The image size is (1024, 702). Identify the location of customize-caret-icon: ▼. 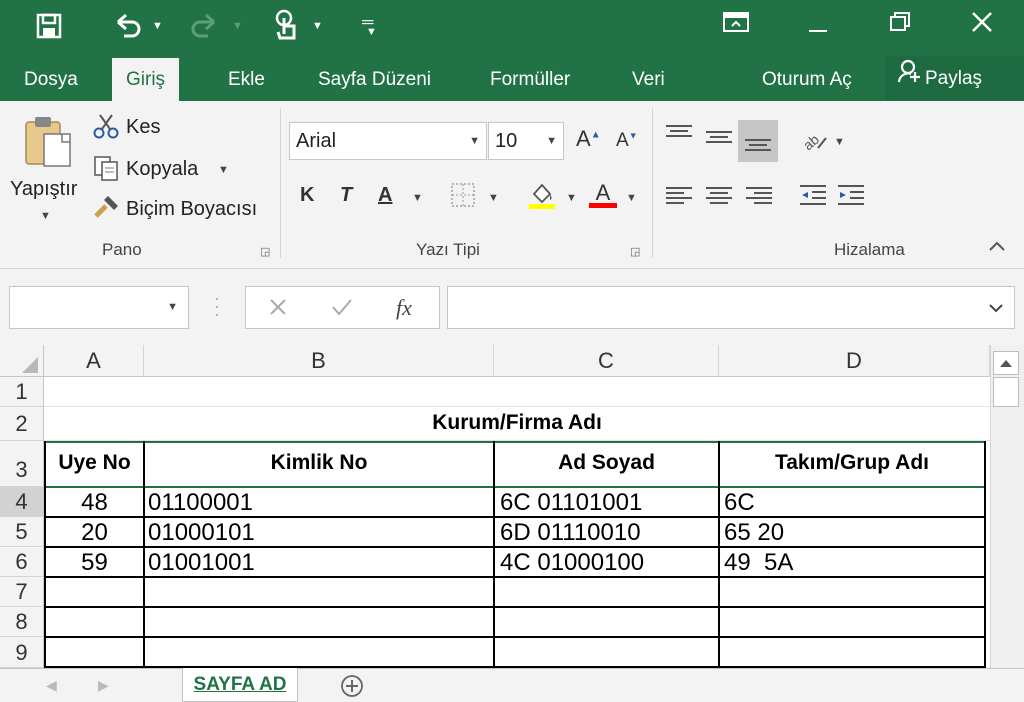
(371, 32).